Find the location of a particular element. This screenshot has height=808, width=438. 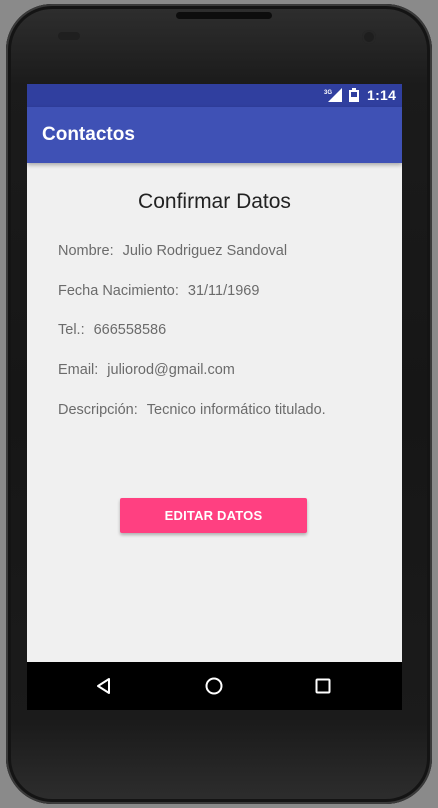

navigation-bar is located at coordinates (214, 686).